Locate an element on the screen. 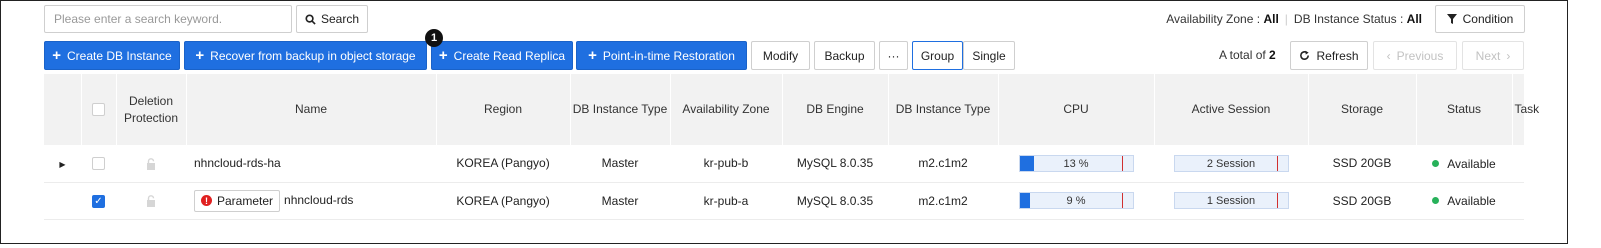 The width and height of the screenshot is (1601, 248). create-read-replica-button: + Create Read Replica is located at coordinates (502, 55).